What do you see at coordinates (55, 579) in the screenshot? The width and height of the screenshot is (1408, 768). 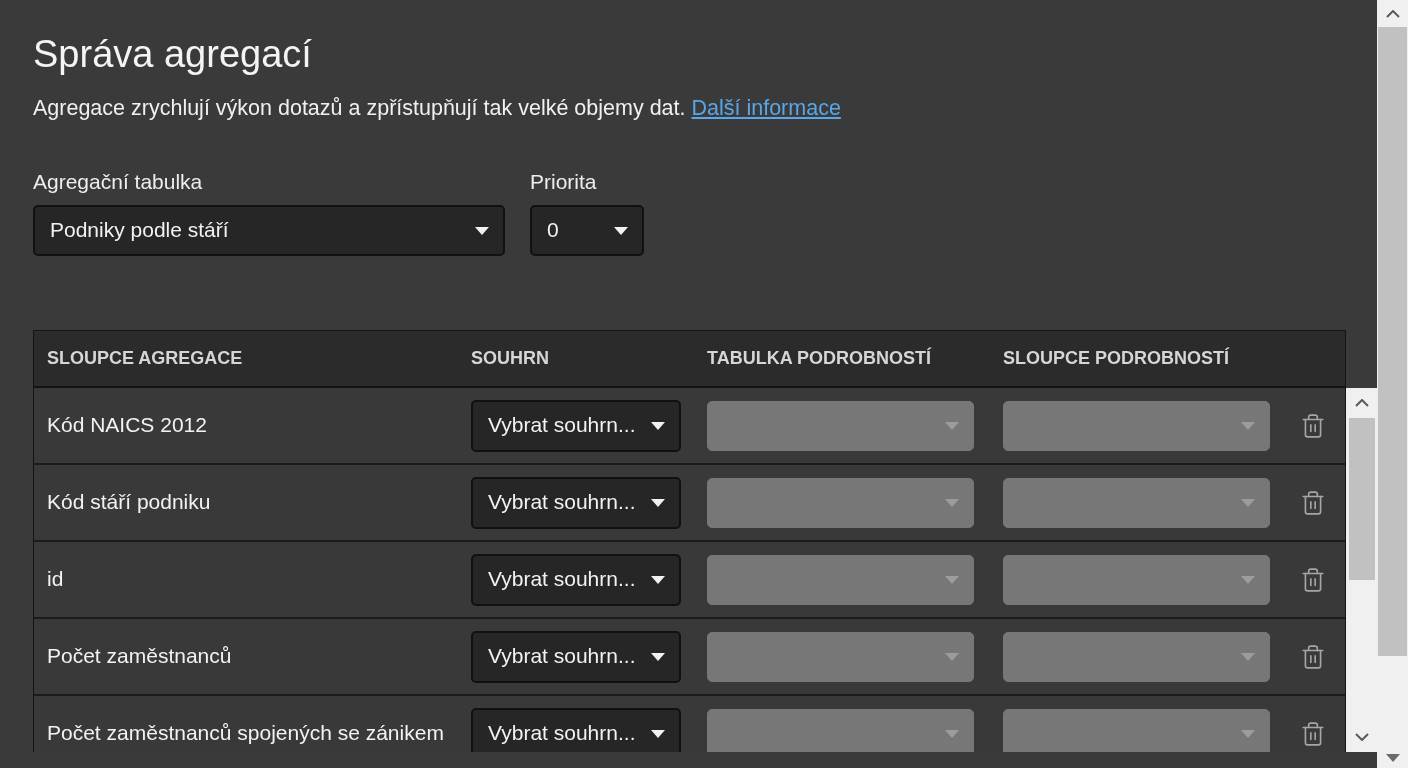 I see `table-cell: id` at bounding box center [55, 579].